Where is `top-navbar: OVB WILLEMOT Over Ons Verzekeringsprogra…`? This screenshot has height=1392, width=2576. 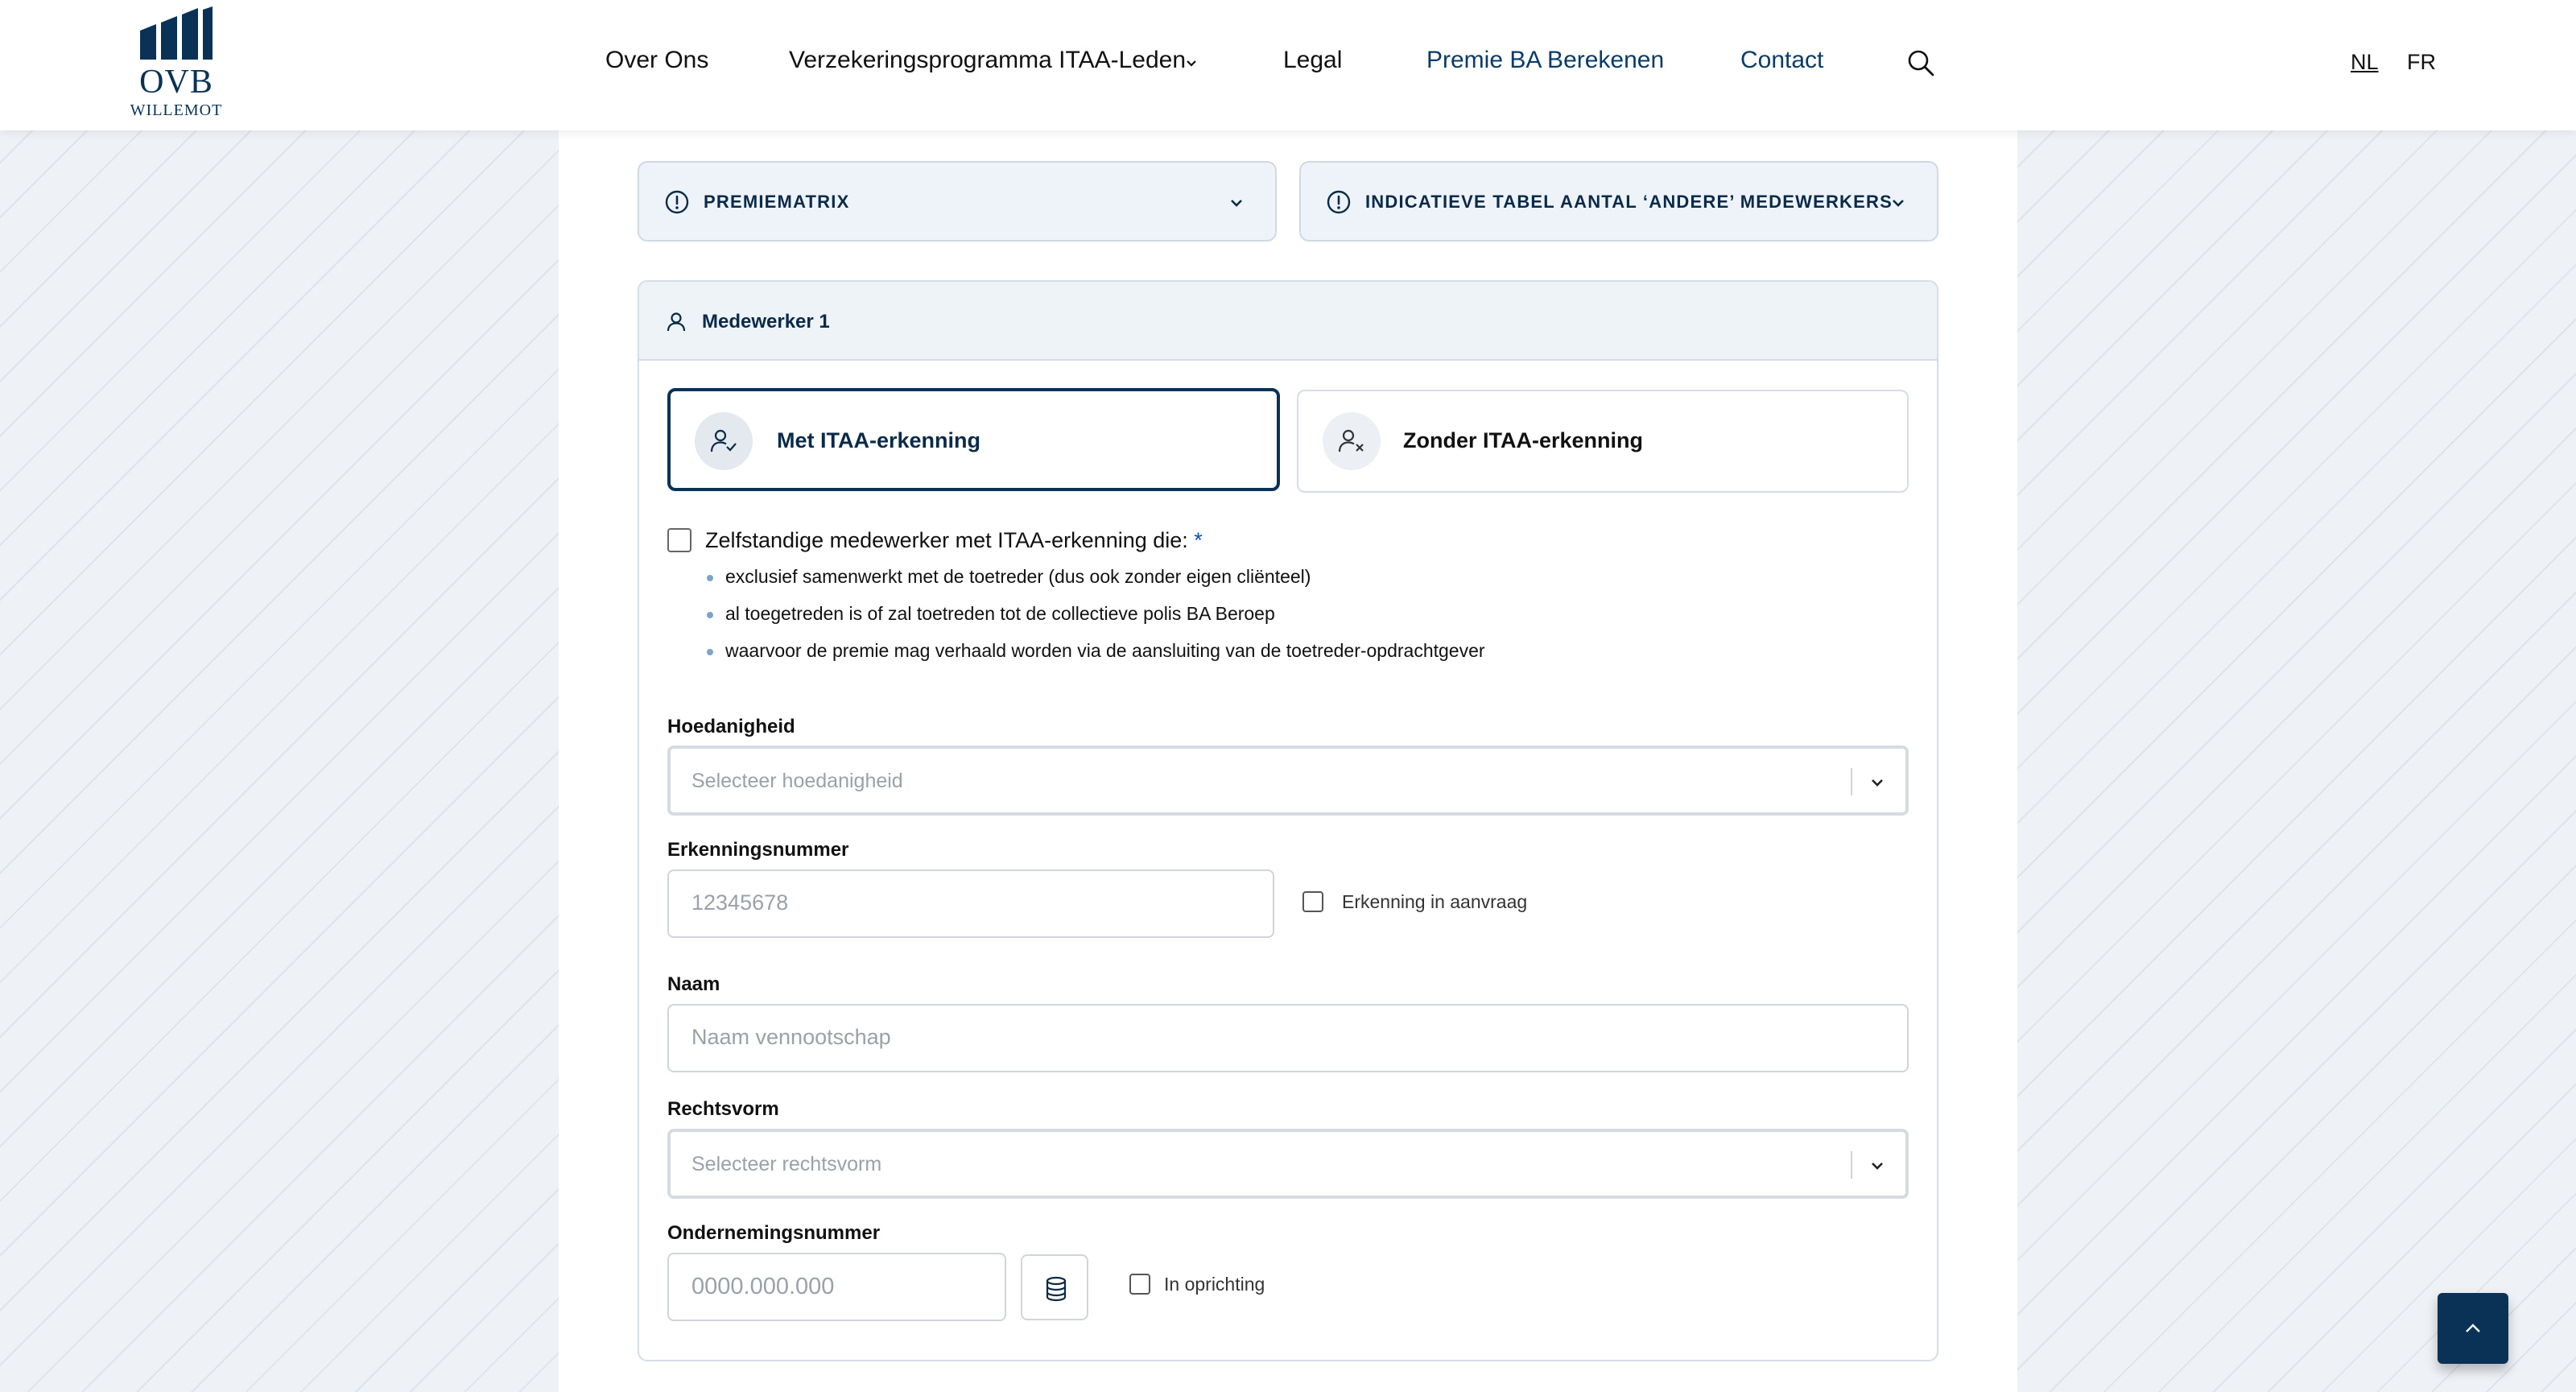
top-navbar: OVB WILLEMOT Over Ons Verzekeringsprogra… is located at coordinates (1288, 65).